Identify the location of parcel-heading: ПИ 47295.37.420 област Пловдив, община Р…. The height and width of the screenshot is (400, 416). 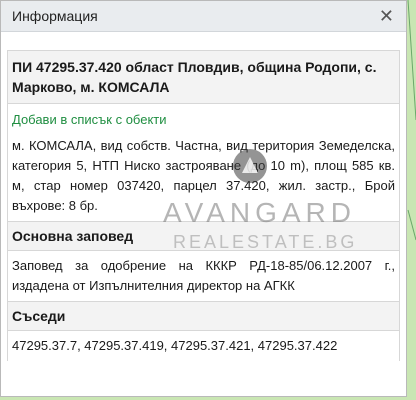
(203, 77).